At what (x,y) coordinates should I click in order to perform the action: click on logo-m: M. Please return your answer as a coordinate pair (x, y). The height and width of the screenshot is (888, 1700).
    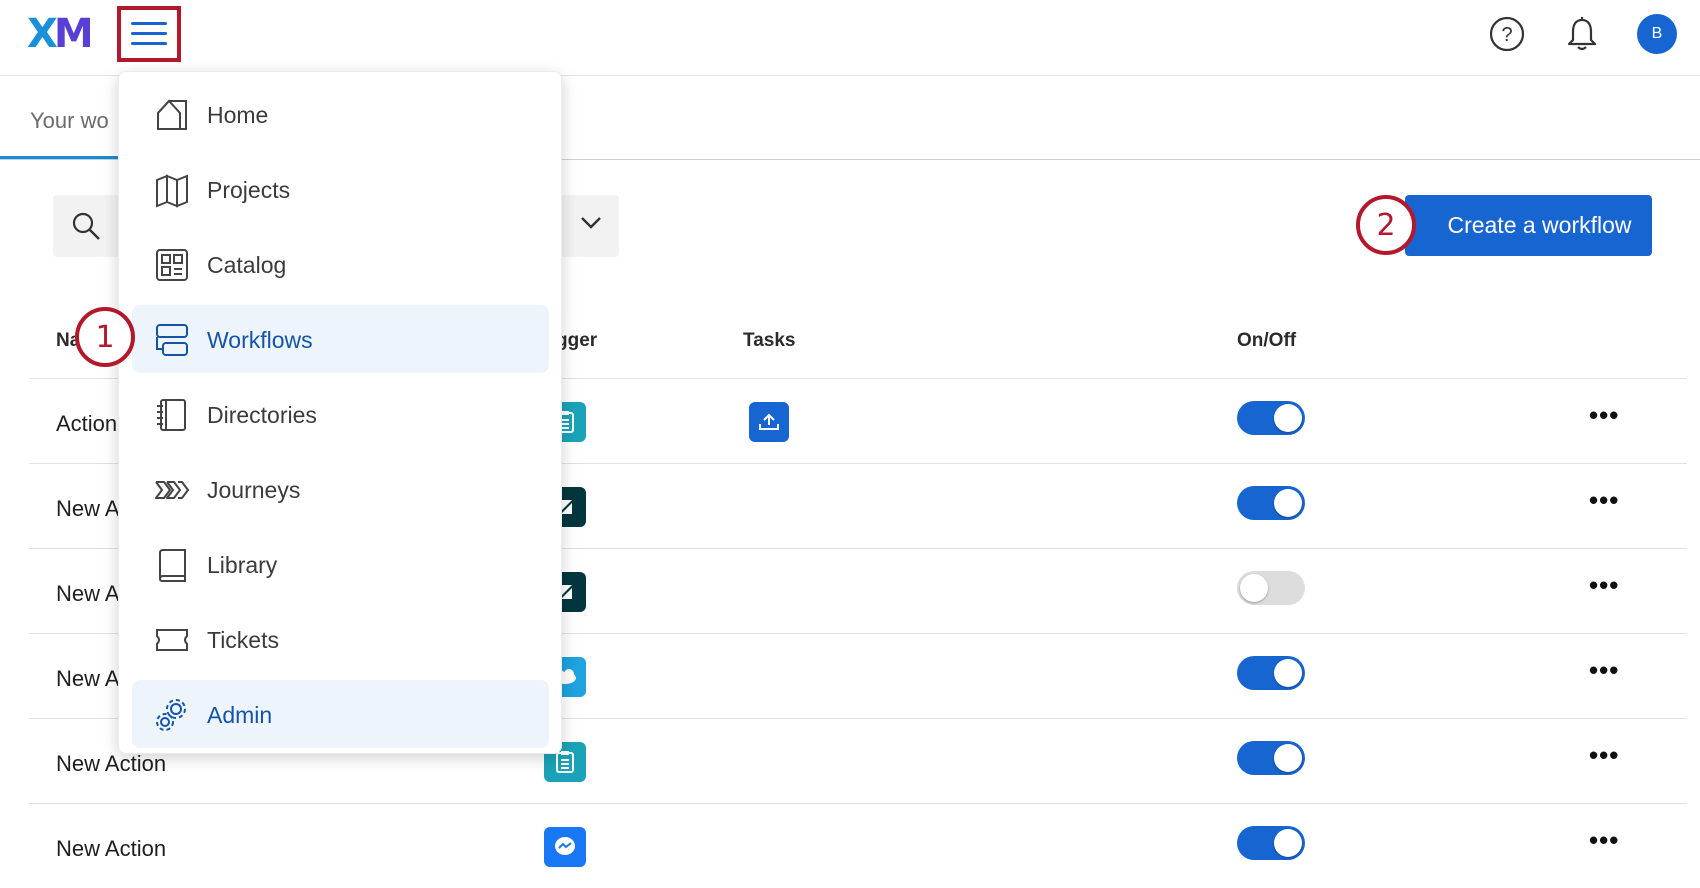
    Looking at the image, I should click on (73, 34).